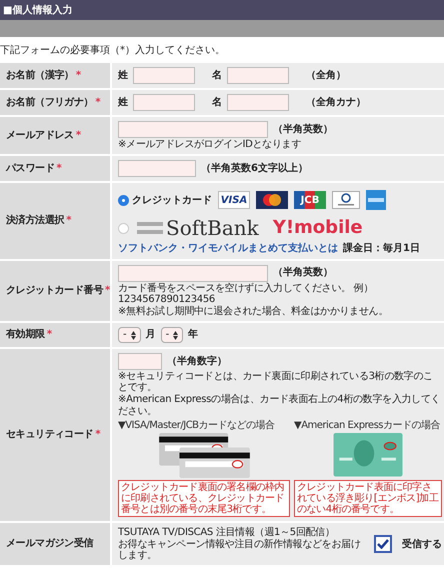  Describe the element at coordinates (326, 76) in the screenshot. I see `hint-text: （全角）` at that location.